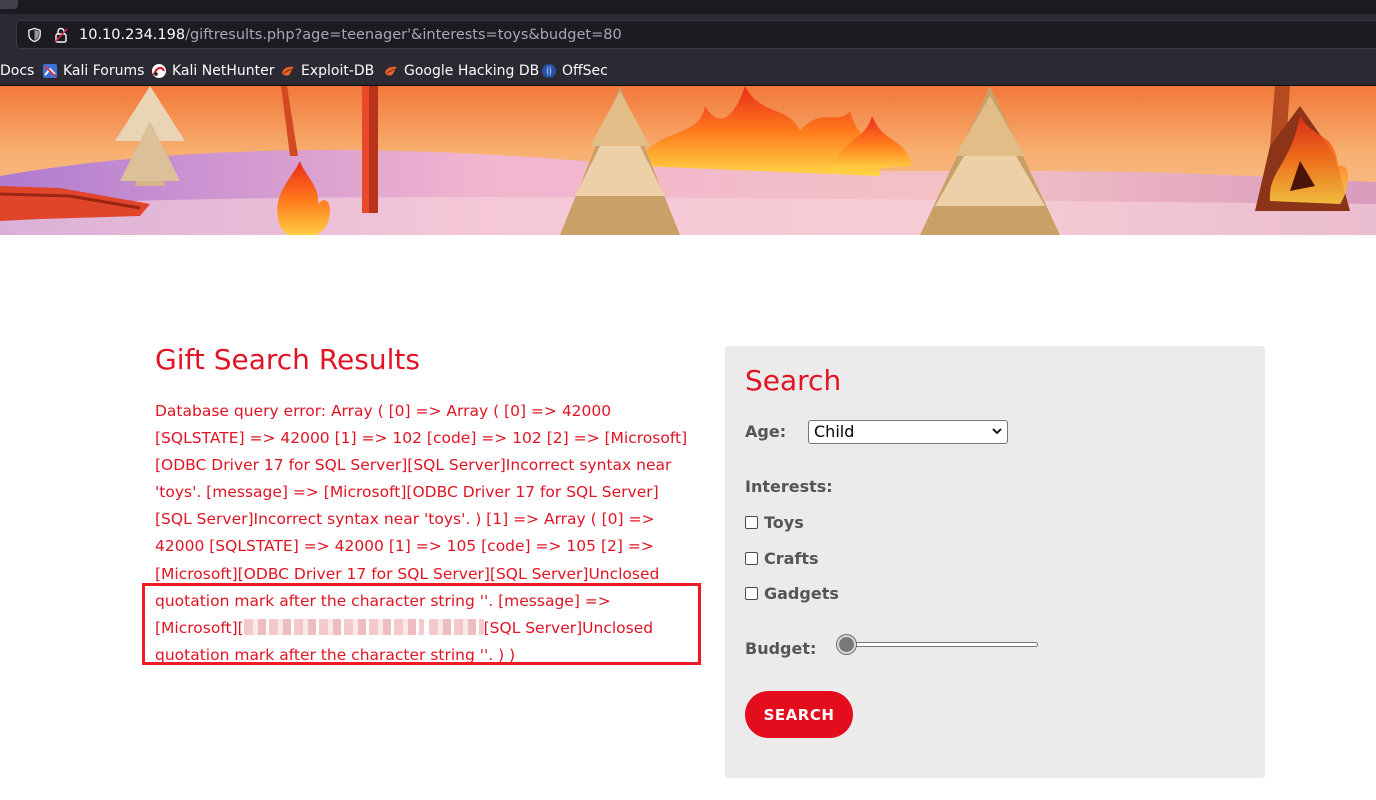 The height and width of the screenshot is (800, 1376). What do you see at coordinates (585, 71) in the screenshot?
I see `bookmark-label: OffSec` at bounding box center [585, 71].